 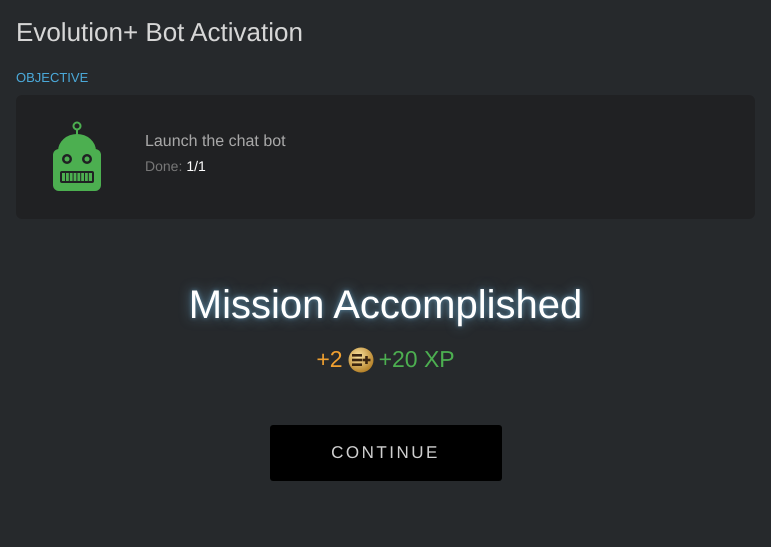 What do you see at coordinates (53, 78) in the screenshot?
I see `section-label: OBJECTIVE` at bounding box center [53, 78].